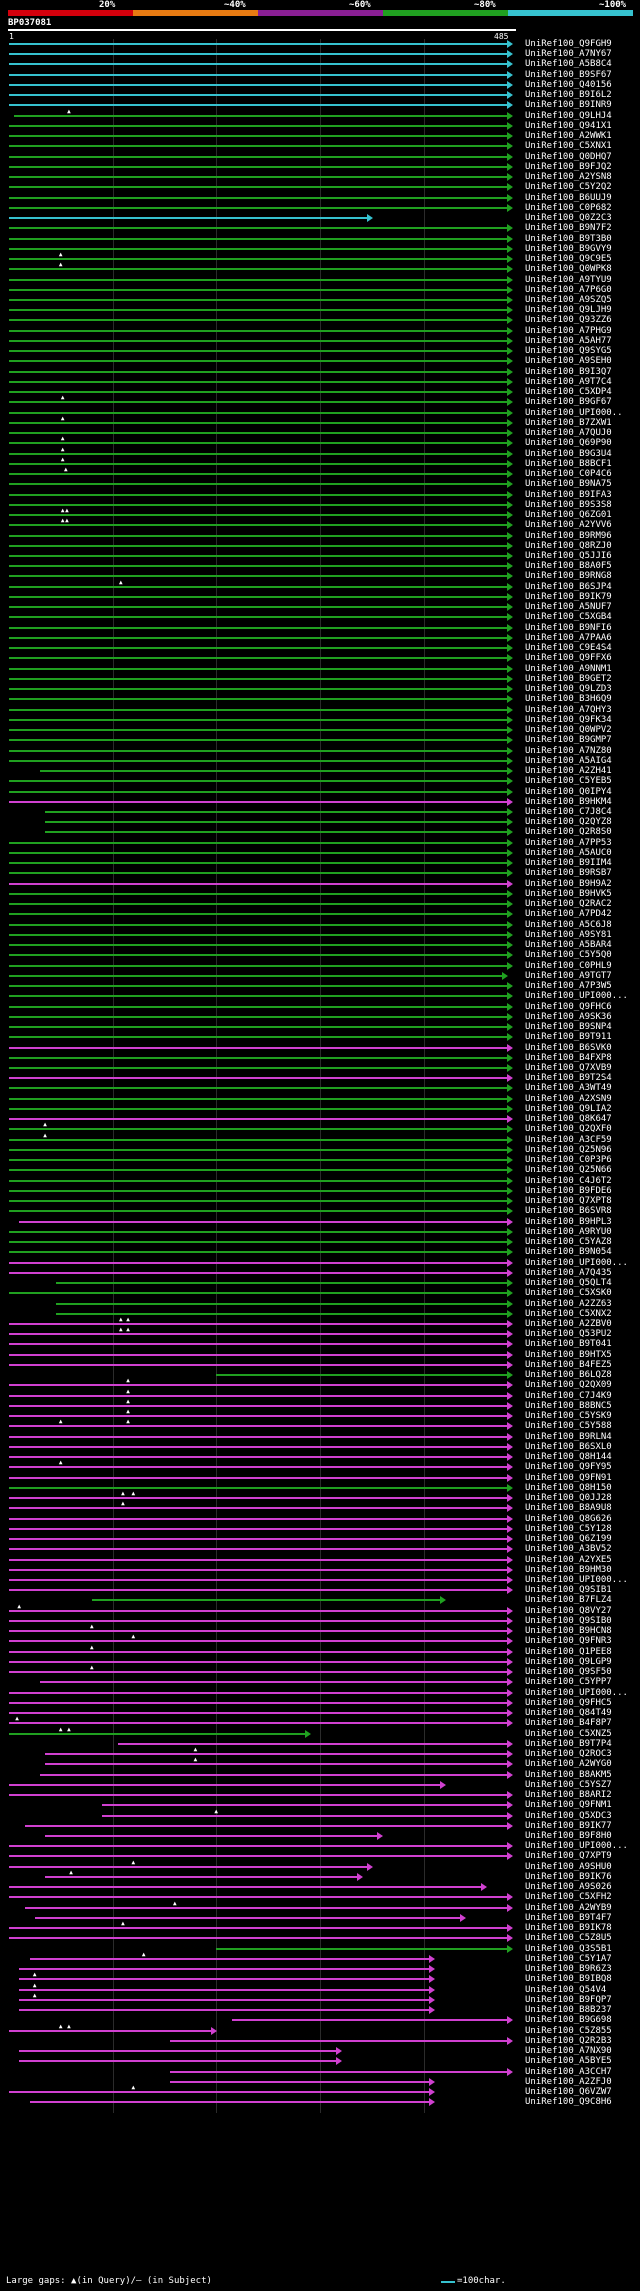 This screenshot has height=2291, width=640. What do you see at coordinates (568, 1416) in the screenshot?
I see `hit-label: UniRef100_C5YSK9` at bounding box center [568, 1416].